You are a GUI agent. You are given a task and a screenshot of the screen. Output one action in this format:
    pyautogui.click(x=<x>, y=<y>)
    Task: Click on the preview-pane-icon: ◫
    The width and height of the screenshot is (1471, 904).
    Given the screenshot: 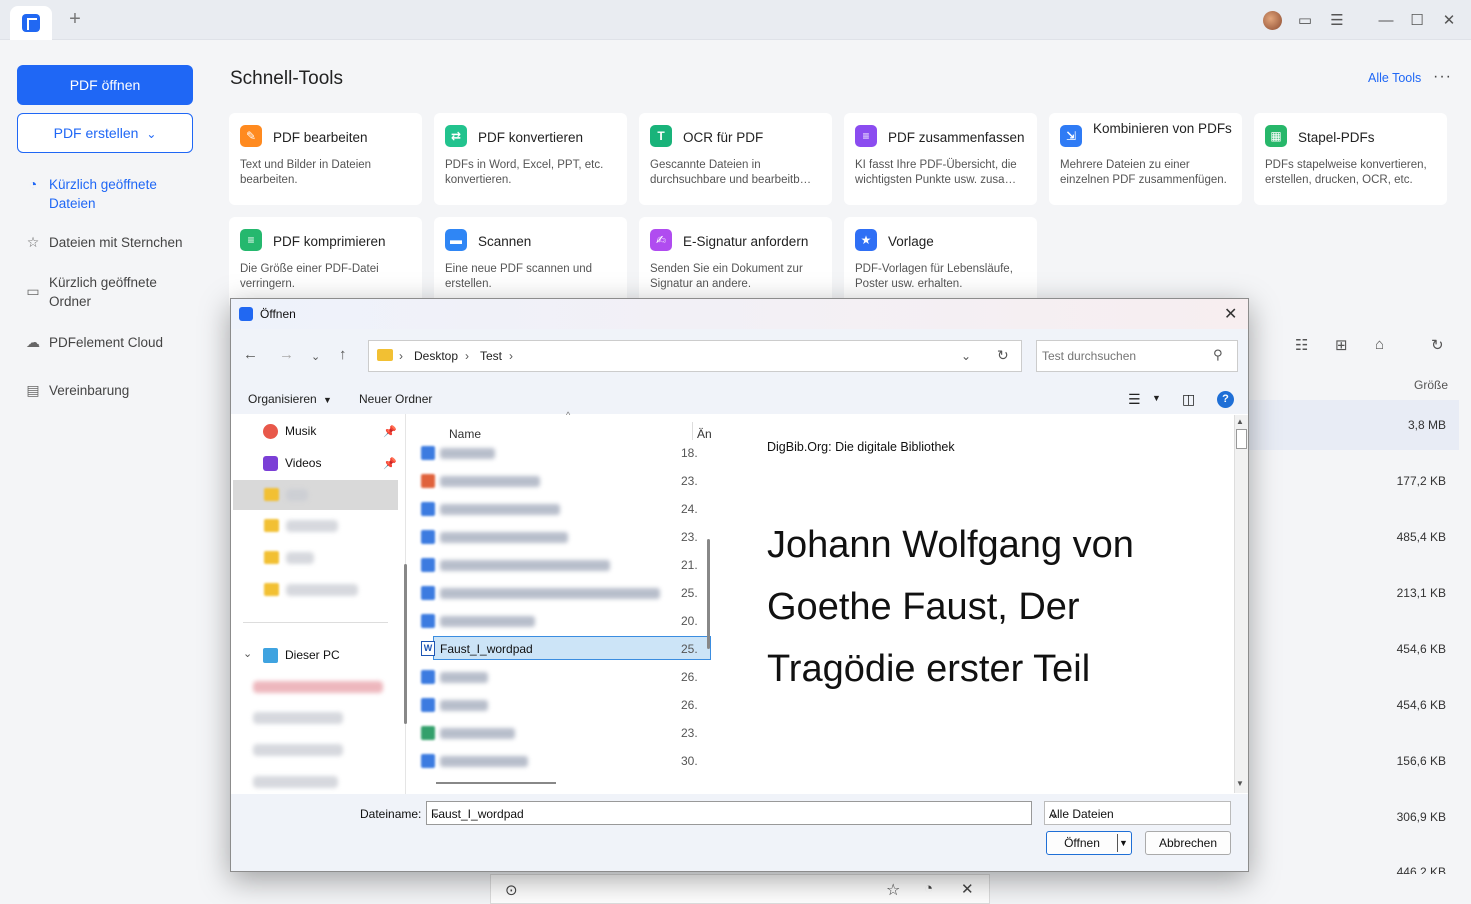 What is the action you would take?
    pyautogui.click(x=1188, y=399)
    